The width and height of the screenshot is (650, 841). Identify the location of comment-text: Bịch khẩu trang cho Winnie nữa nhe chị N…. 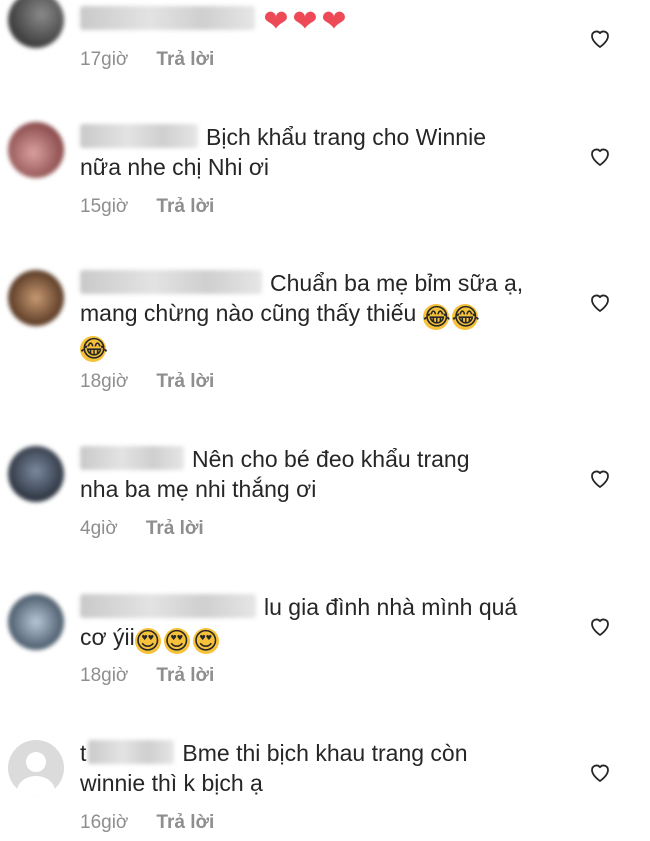
(320, 152).